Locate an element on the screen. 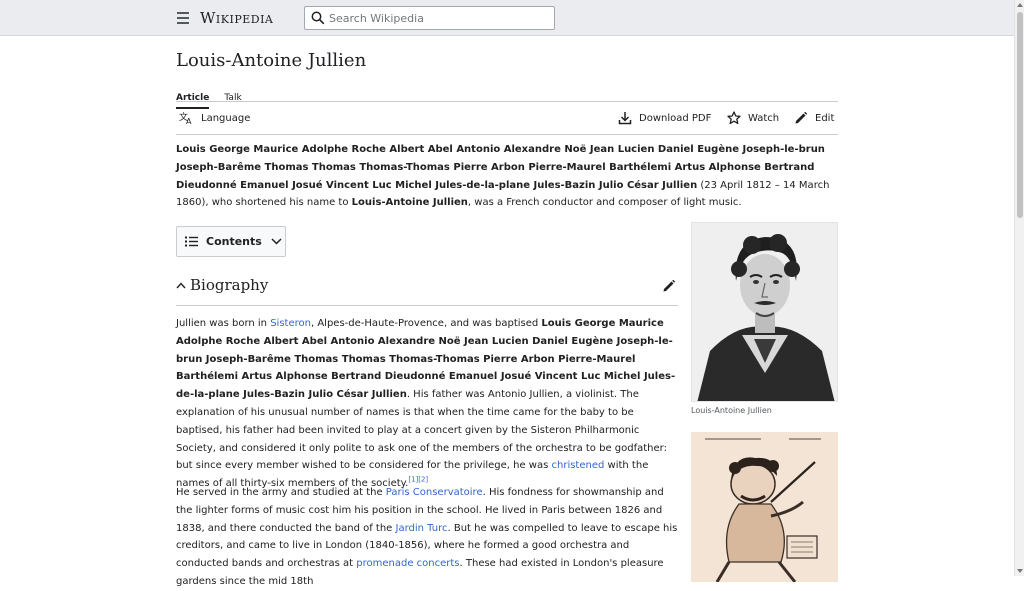  portrait-image is located at coordinates (764, 312).